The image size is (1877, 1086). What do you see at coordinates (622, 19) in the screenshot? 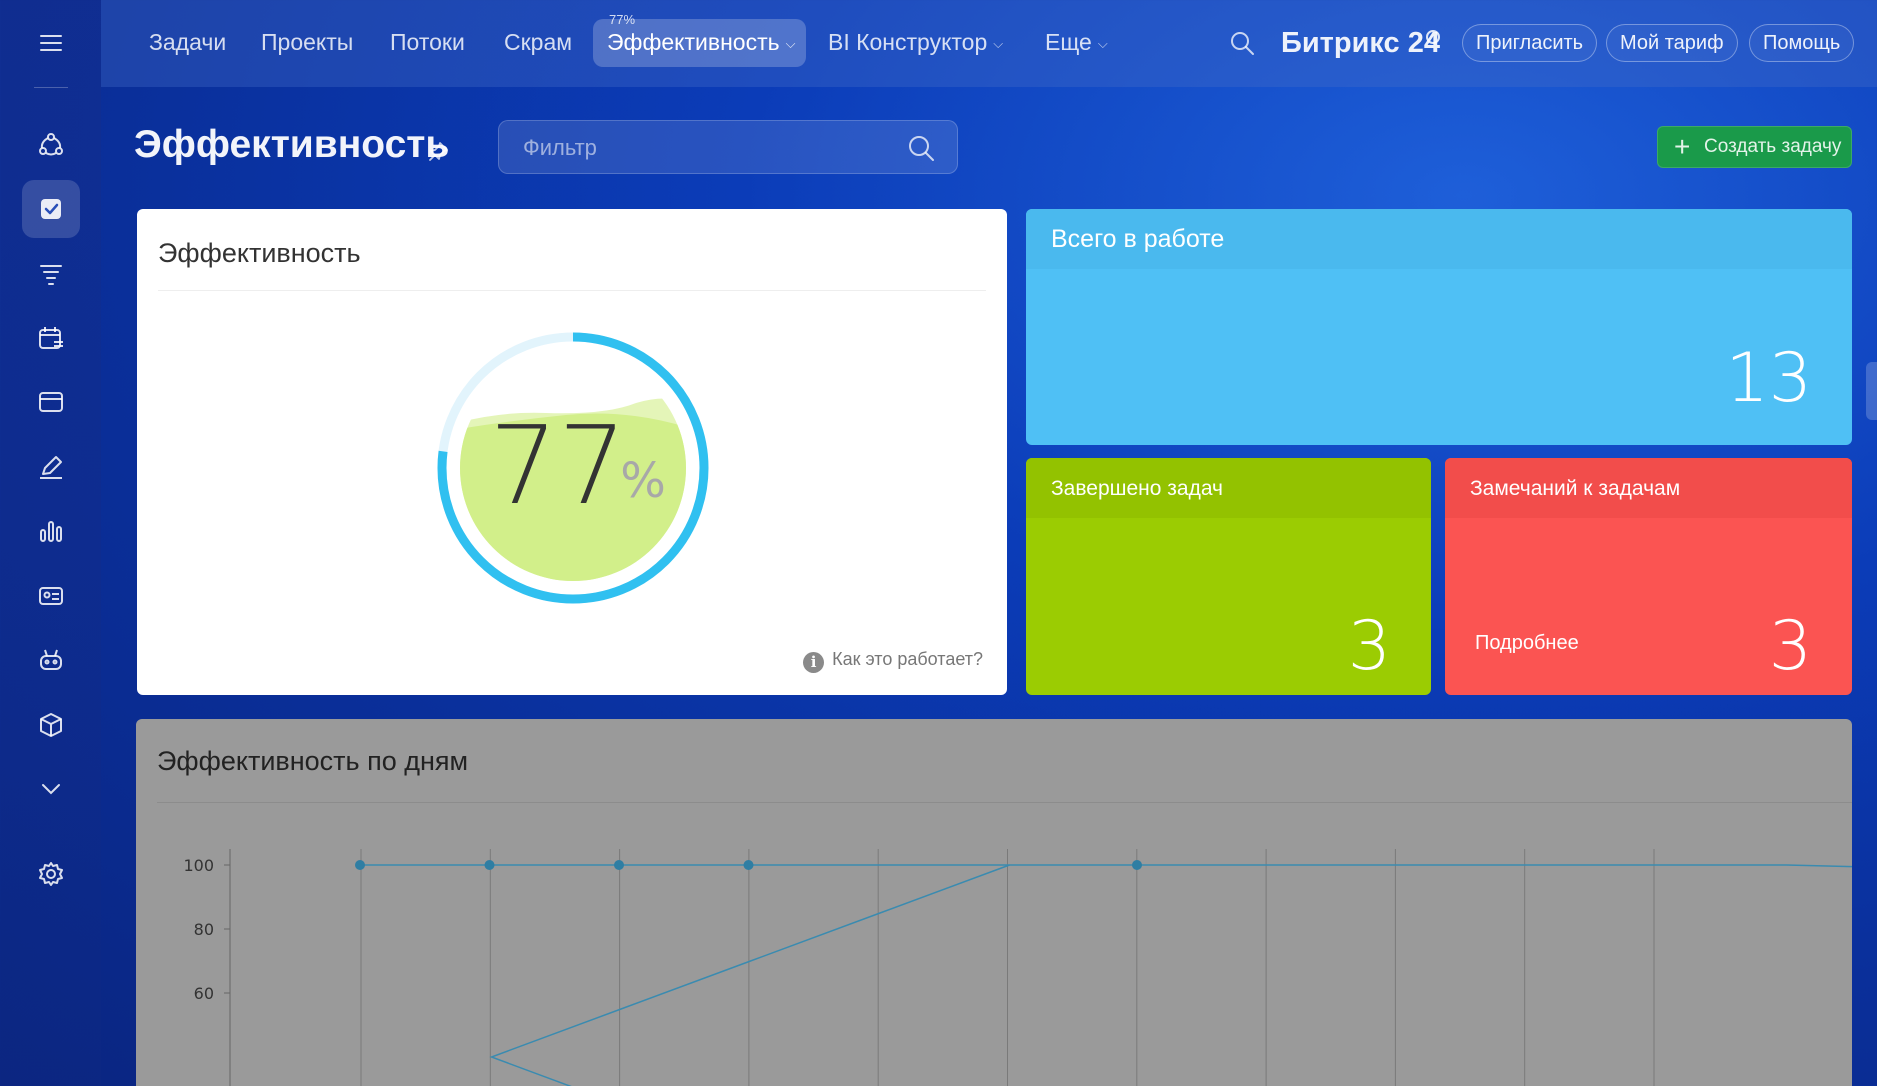
I see `nav-efficiency-badge: 77%` at bounding box center [622, 19].